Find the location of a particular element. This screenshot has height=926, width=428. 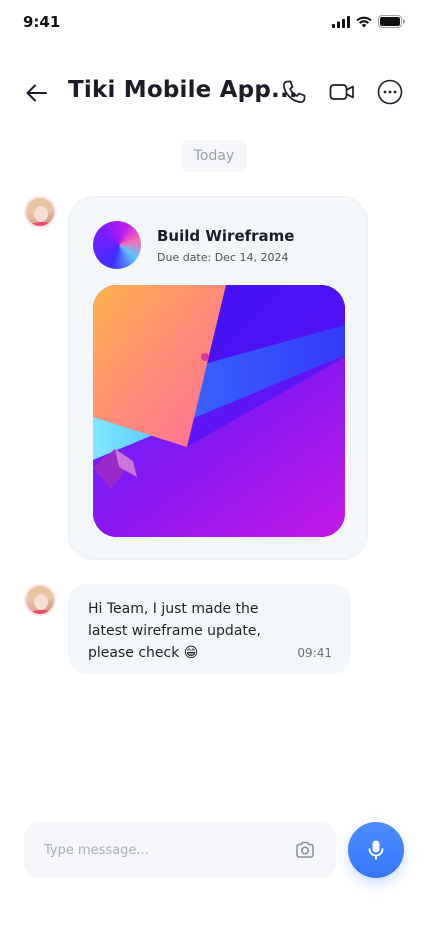

video-call-button is located at coordinates (342, 92).